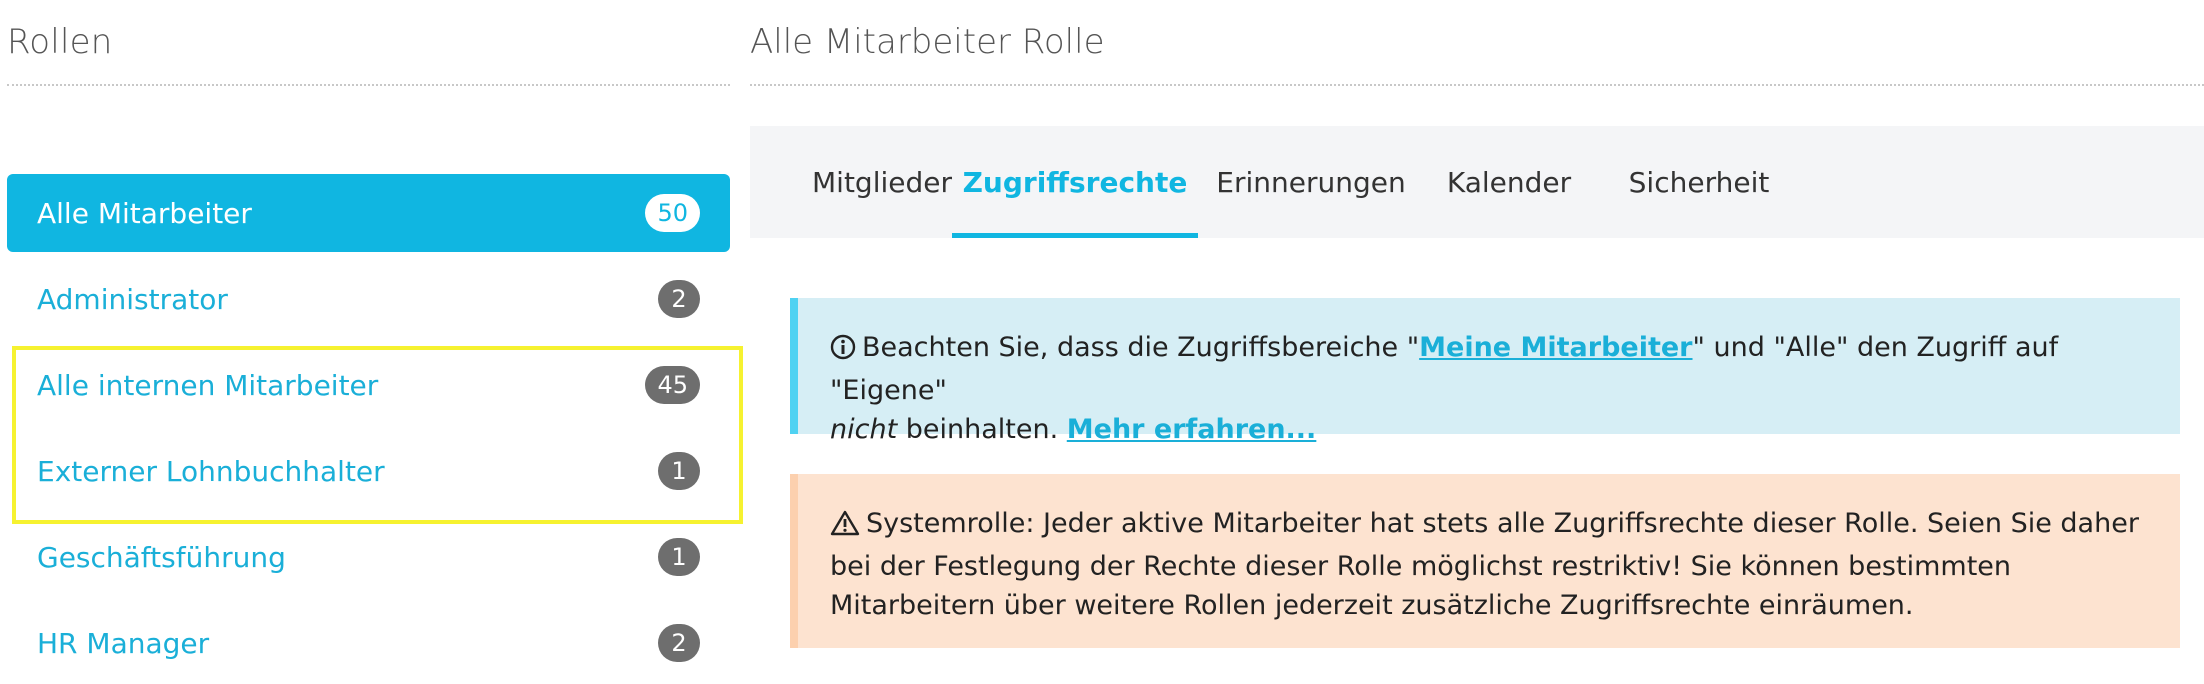 This screenshot has height=684, width=2204. I want to click on role-item-alle-mitarbeiter: Alle Mitarbeiter 50, so click(368, 213).